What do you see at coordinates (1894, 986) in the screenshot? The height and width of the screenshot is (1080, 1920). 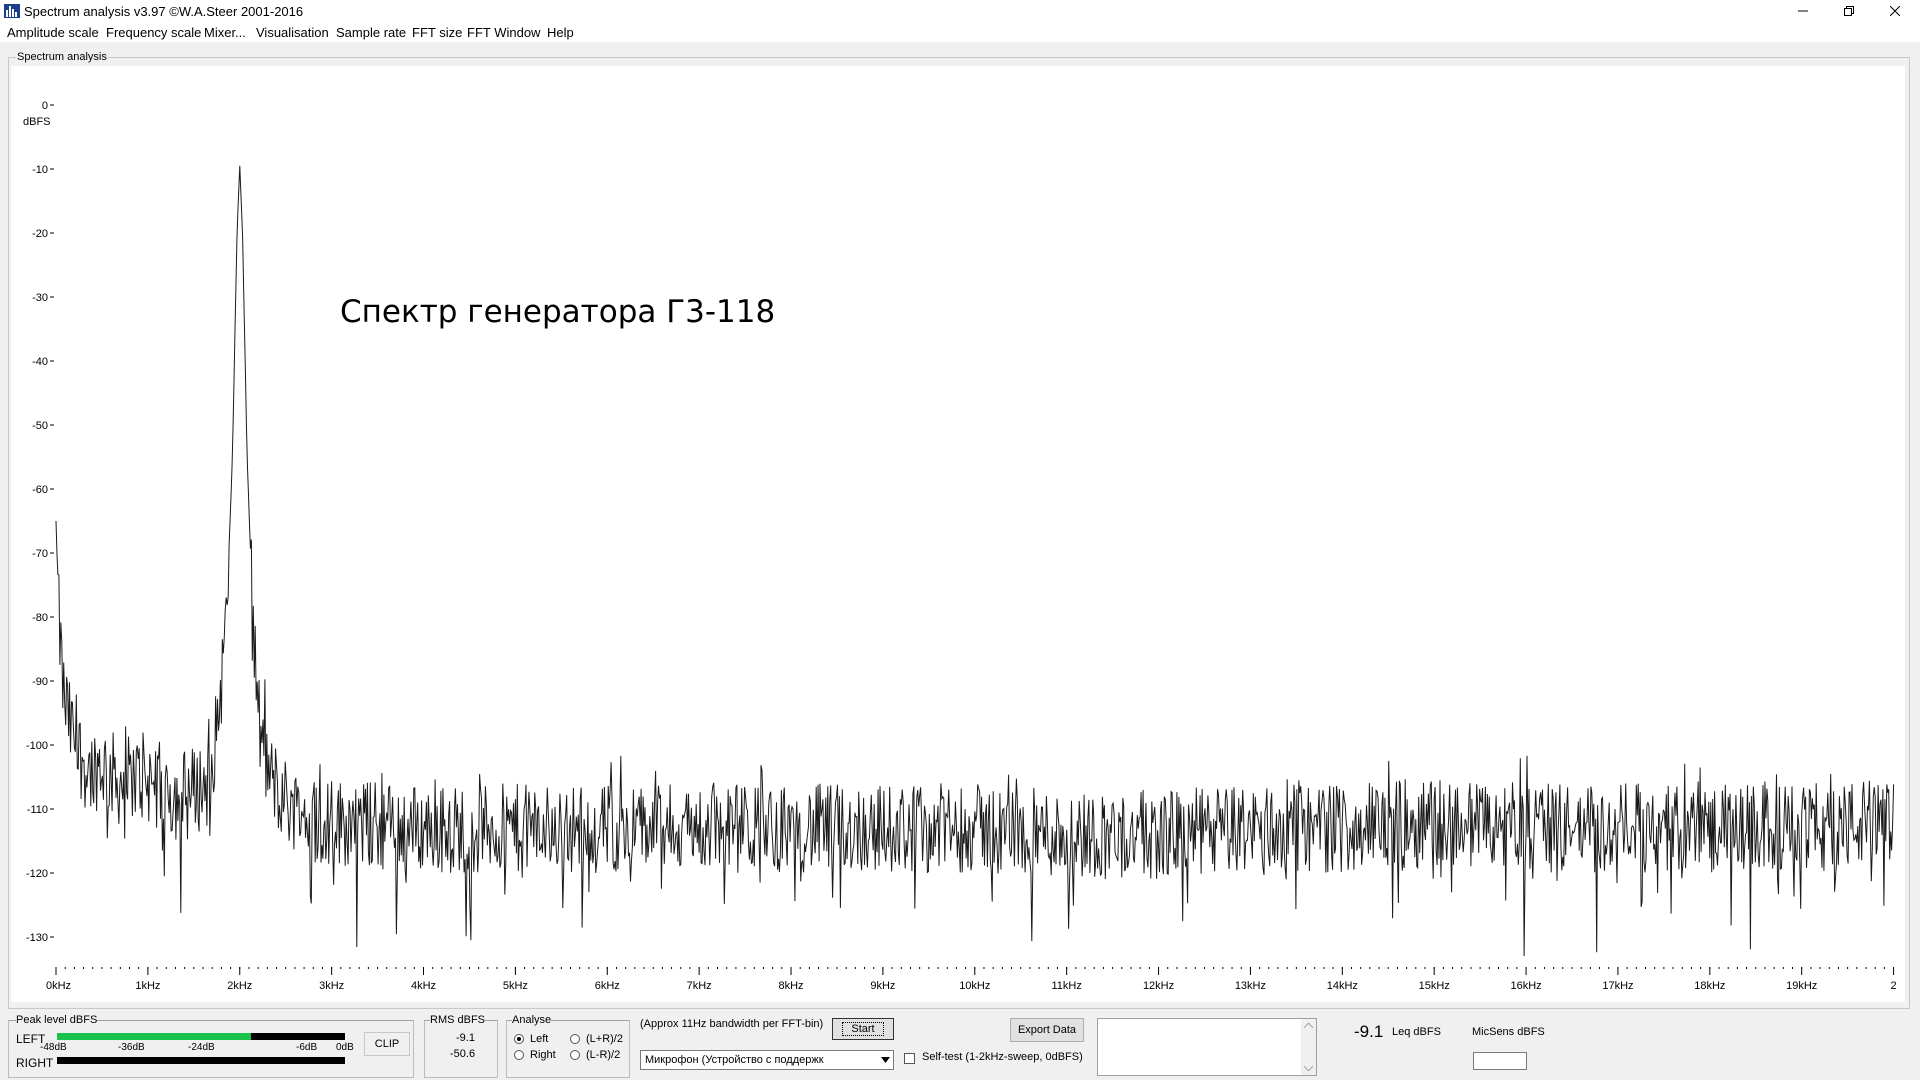 I see `x-tick-label: 2` at bounding box center [1894, 986].